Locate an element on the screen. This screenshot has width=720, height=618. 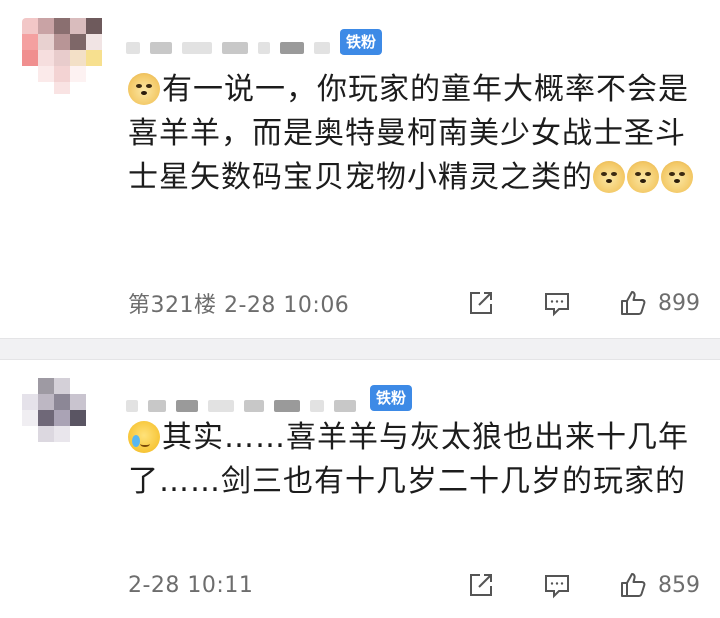
comment-footer: 2-28 10:11 859 is located at coordinates (414, 585).